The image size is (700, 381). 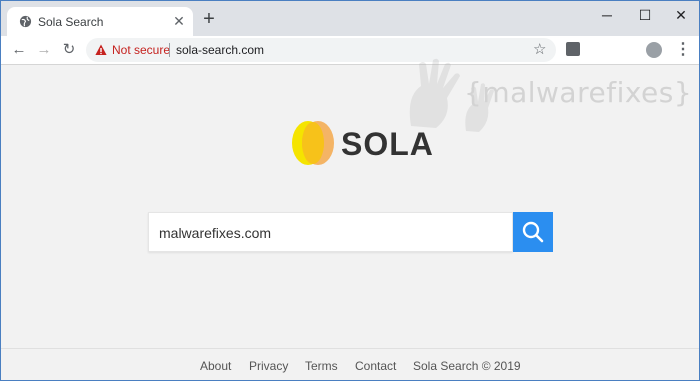 What do you see at coordinates (313, 143) in the screenshot?
I see `sola-logo-icon` at bounding box center [313, 143].